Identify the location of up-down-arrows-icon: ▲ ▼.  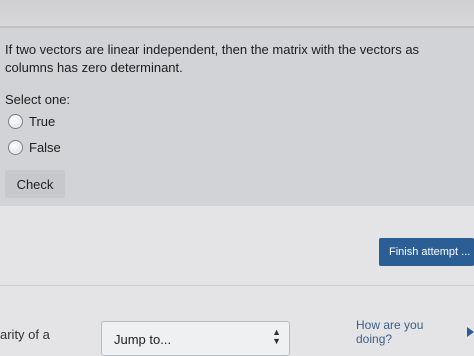
(276, 336).